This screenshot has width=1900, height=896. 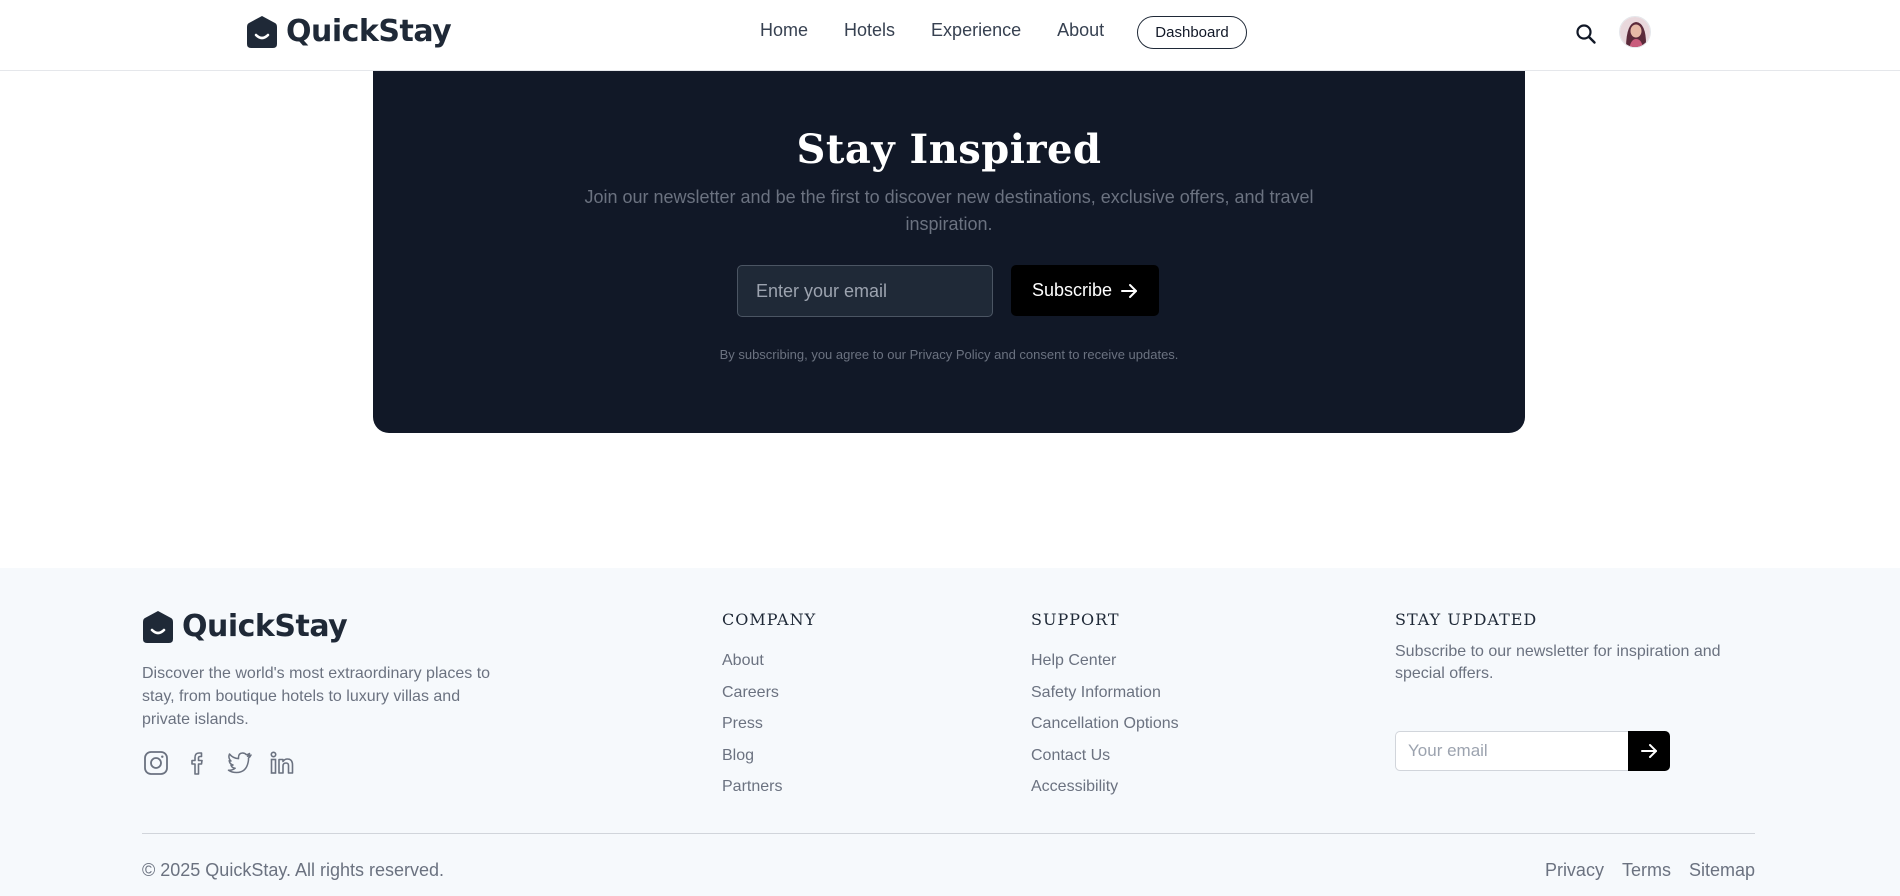 What do you see at coordinates (198, 763) in the screenshot?
I see `facebook-icon` at bounding box center [198, 763].